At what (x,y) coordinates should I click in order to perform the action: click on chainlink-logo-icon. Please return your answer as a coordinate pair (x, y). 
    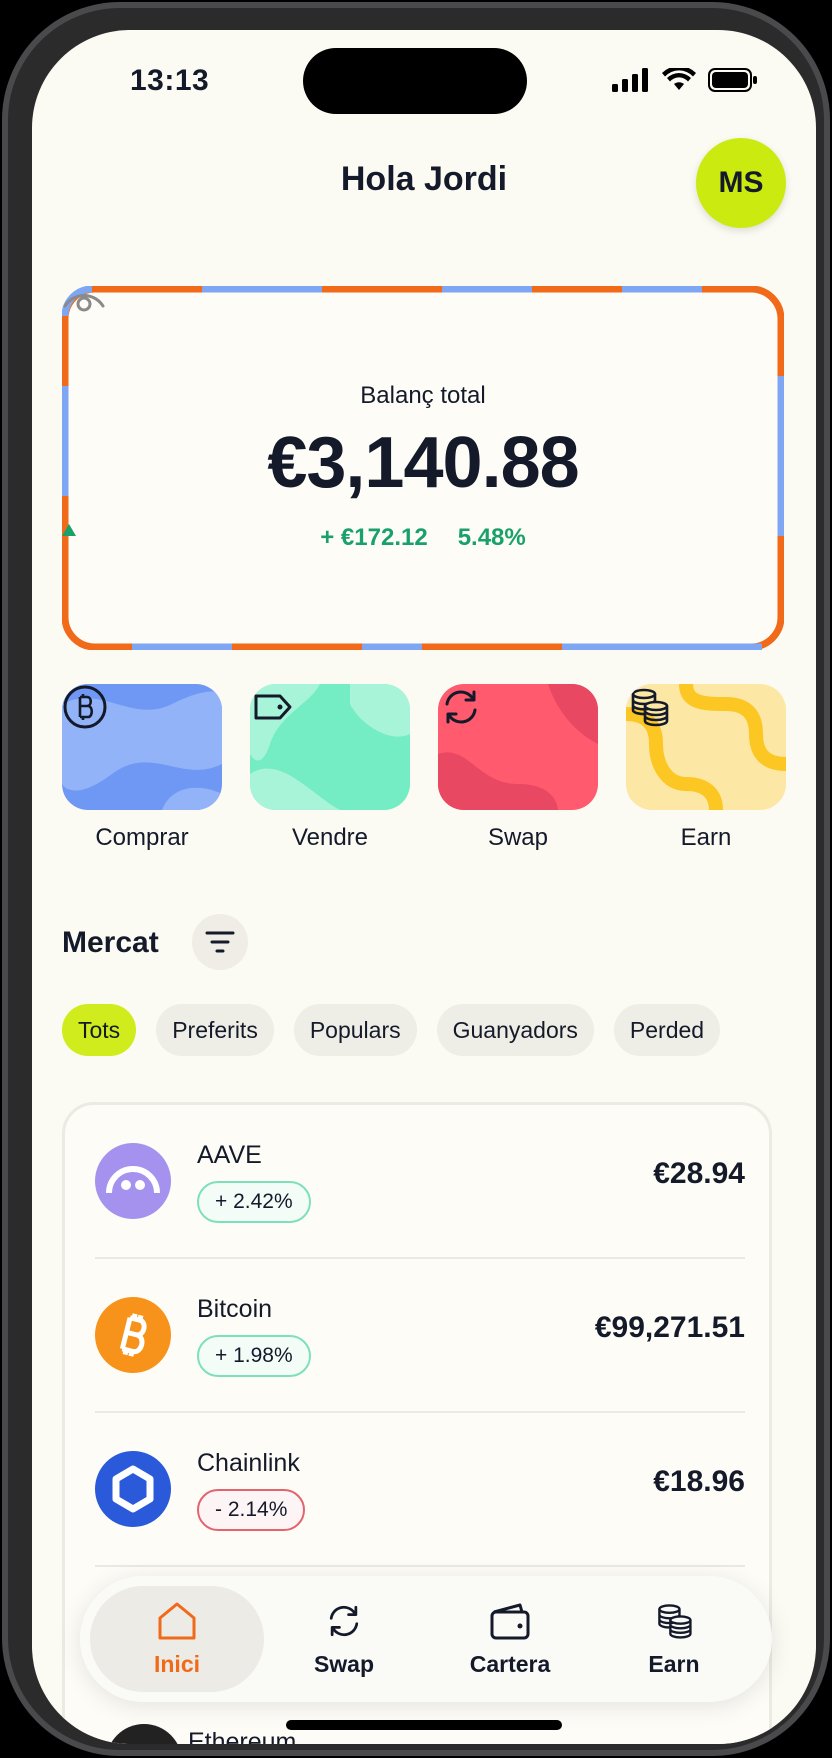
    Looking at the image, I should click on (133, 1489).